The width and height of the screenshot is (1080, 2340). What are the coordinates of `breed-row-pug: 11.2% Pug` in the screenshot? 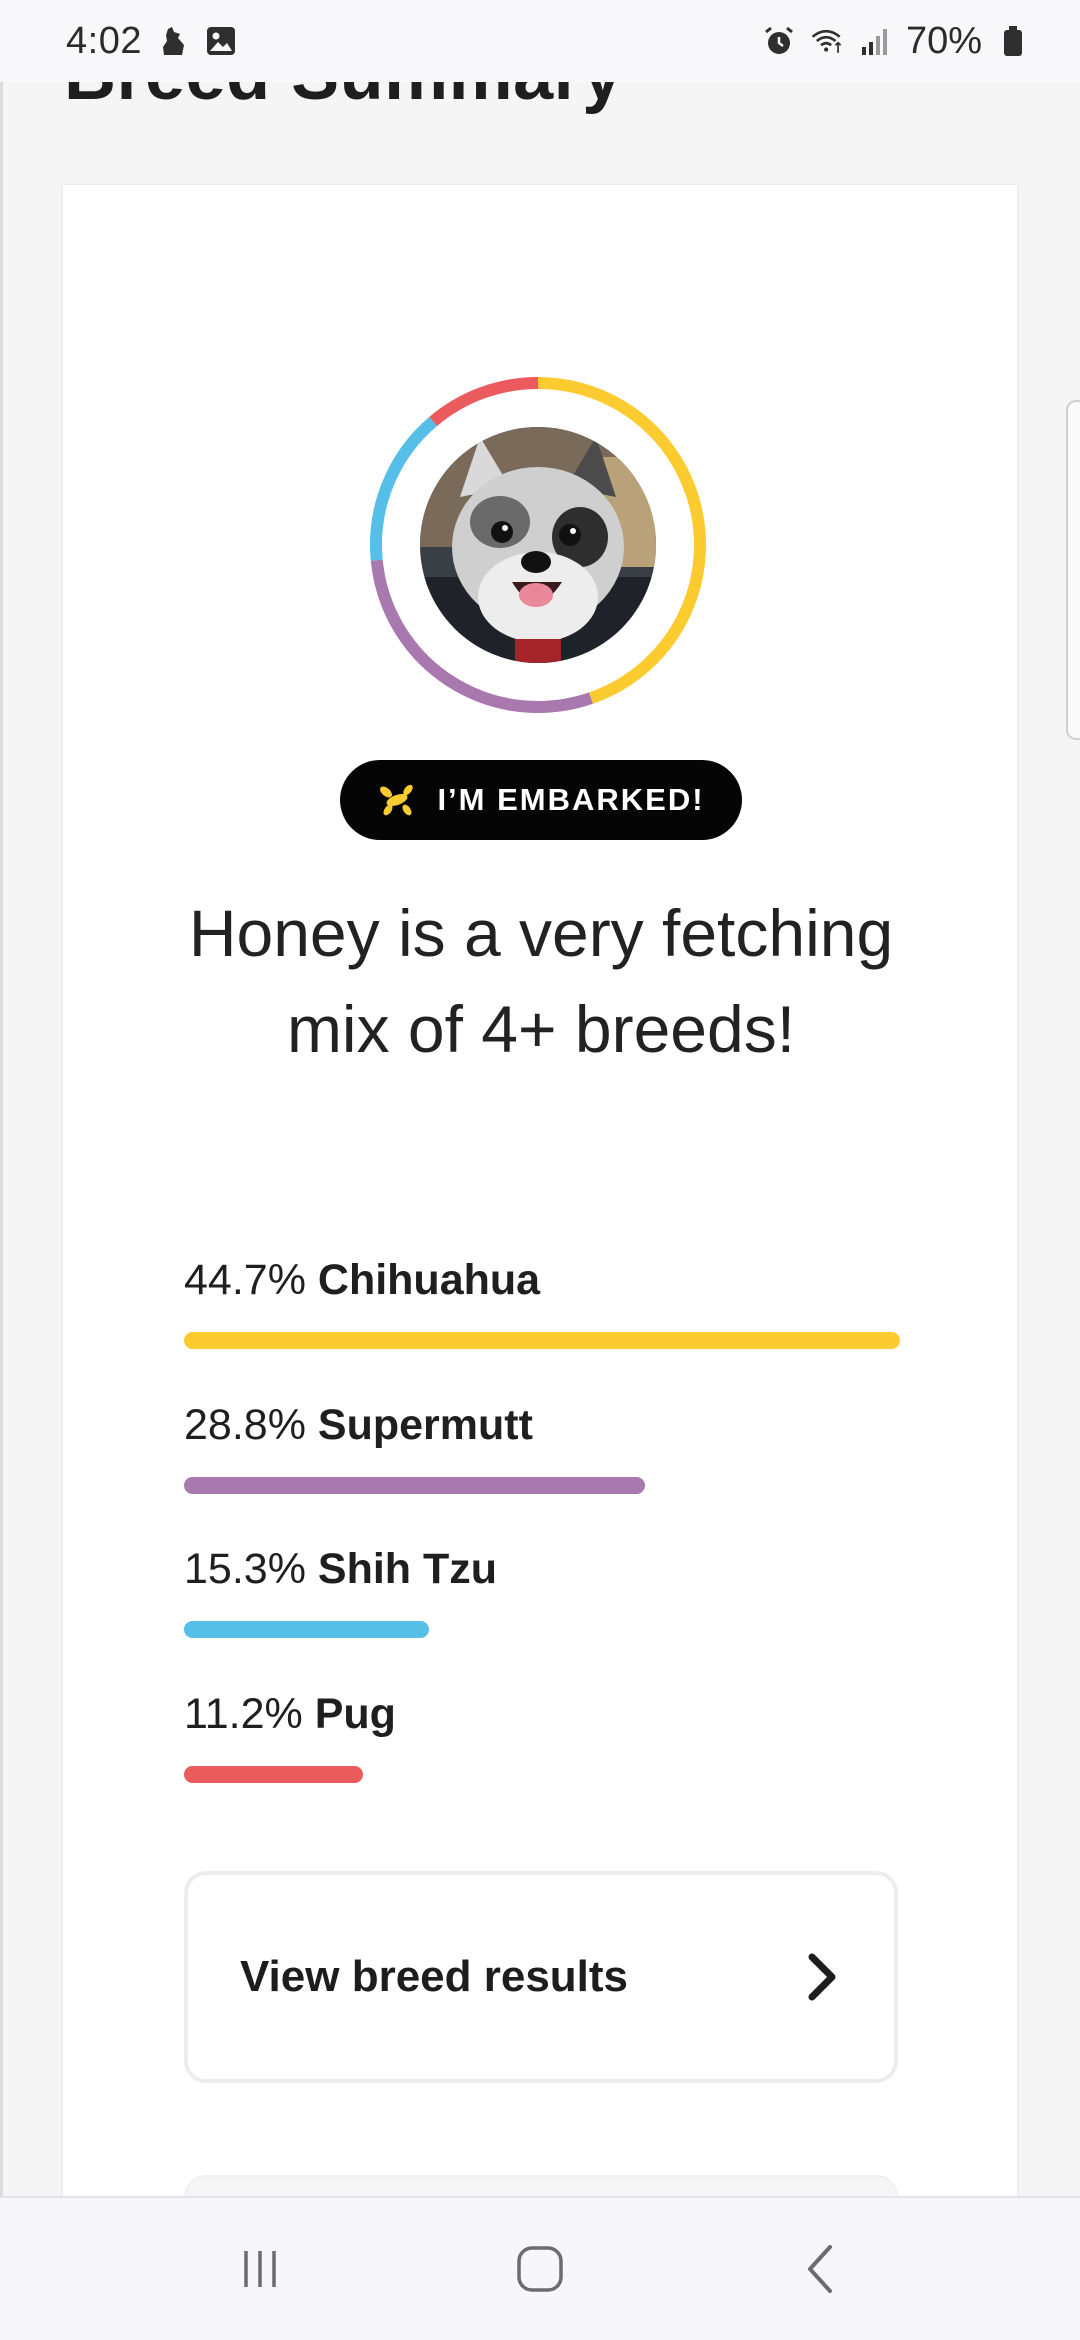 It's located at (544, 1733).